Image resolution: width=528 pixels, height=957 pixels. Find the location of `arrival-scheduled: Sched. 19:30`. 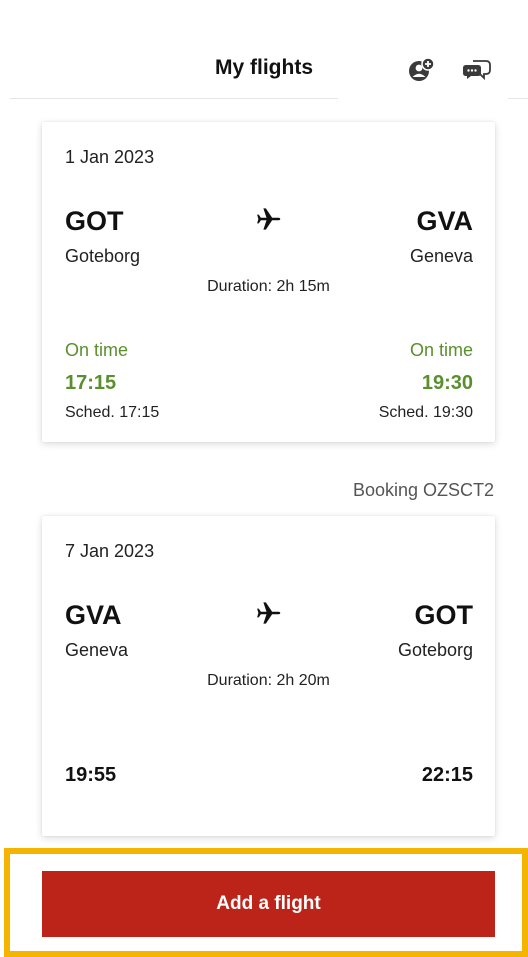

arrival-scheduled: Sched. 19:30 is located at coordinates (425, 412).